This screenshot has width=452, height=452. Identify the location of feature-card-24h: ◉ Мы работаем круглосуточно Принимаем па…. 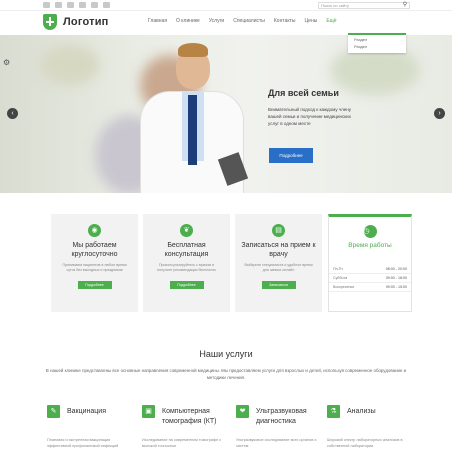
(94, 263).